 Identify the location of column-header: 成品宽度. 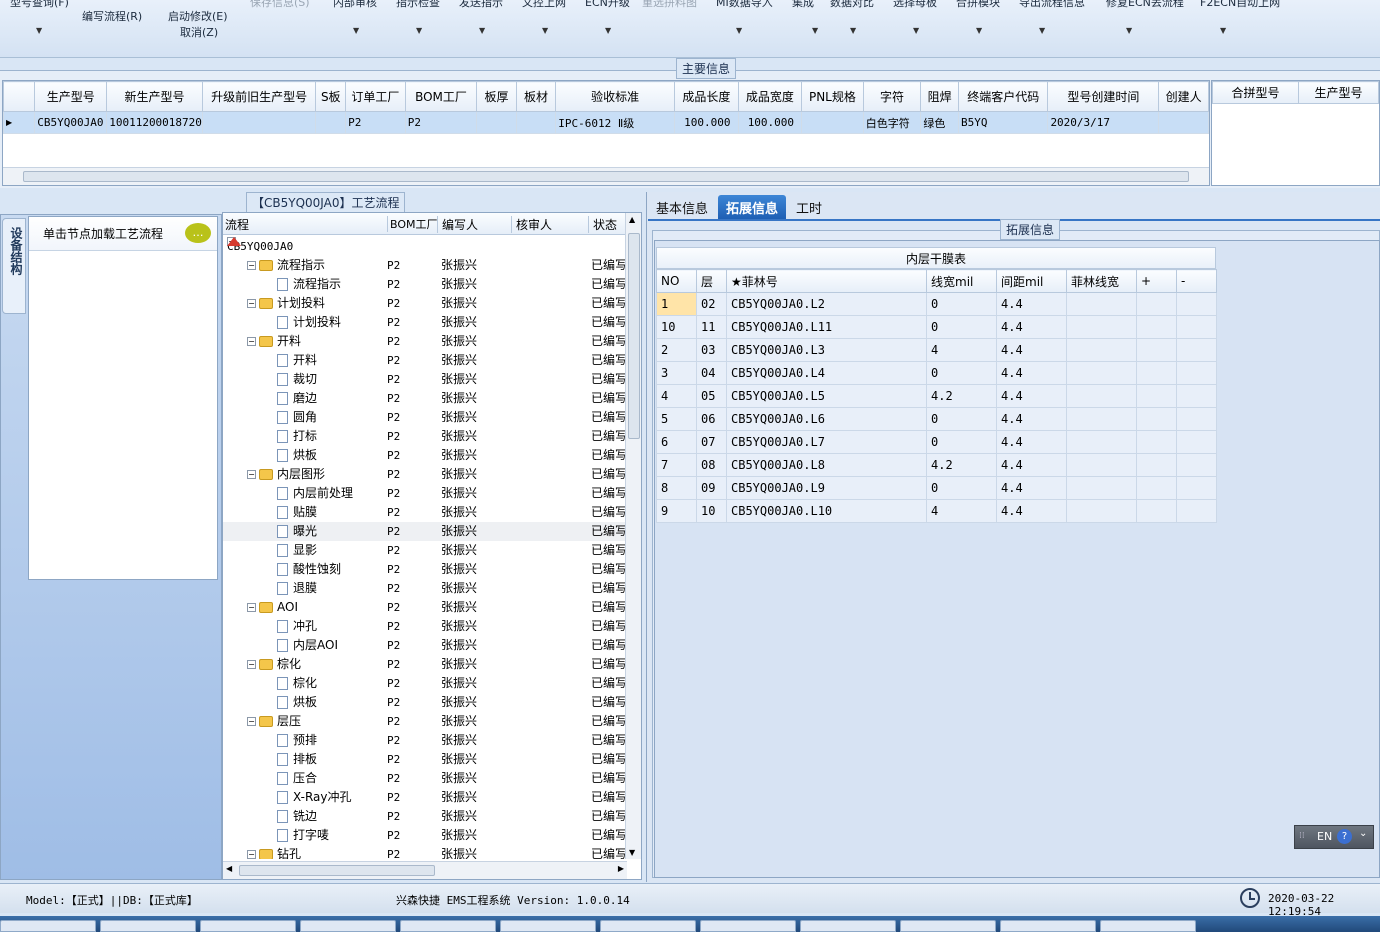
(770, 96).